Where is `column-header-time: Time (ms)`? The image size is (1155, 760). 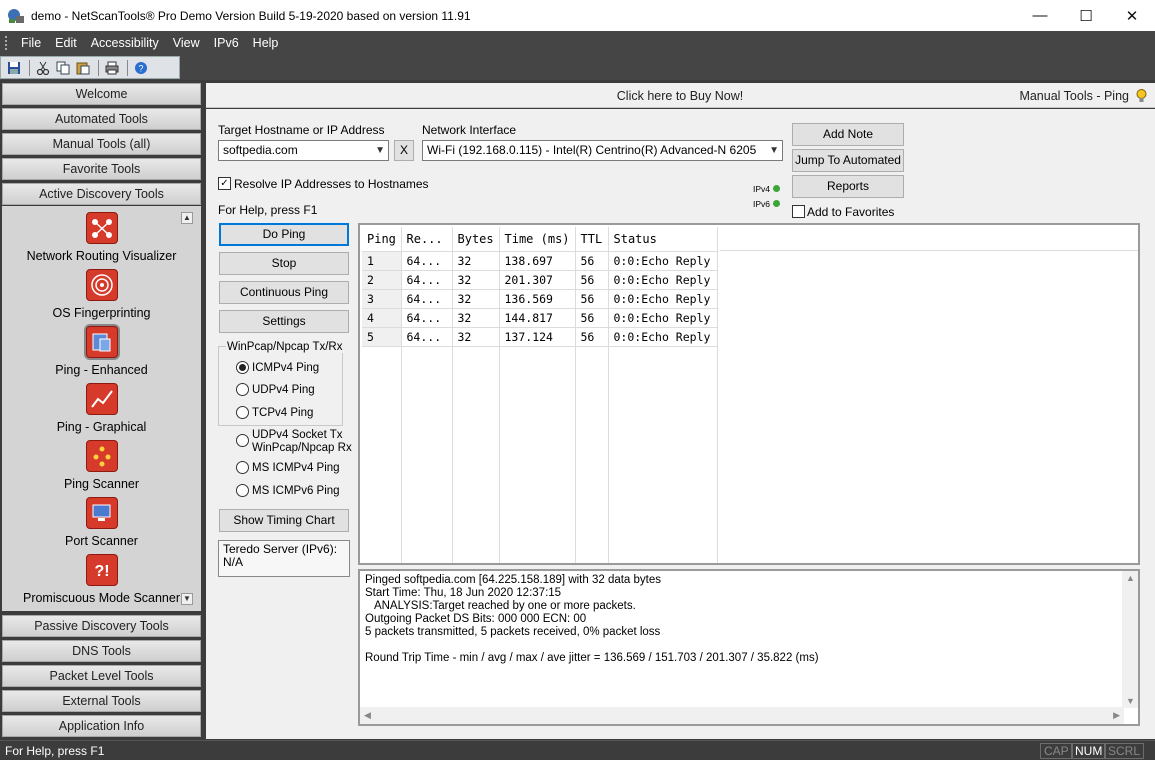
column-header-time: Time (ms) is located at coordinates (537, 239).